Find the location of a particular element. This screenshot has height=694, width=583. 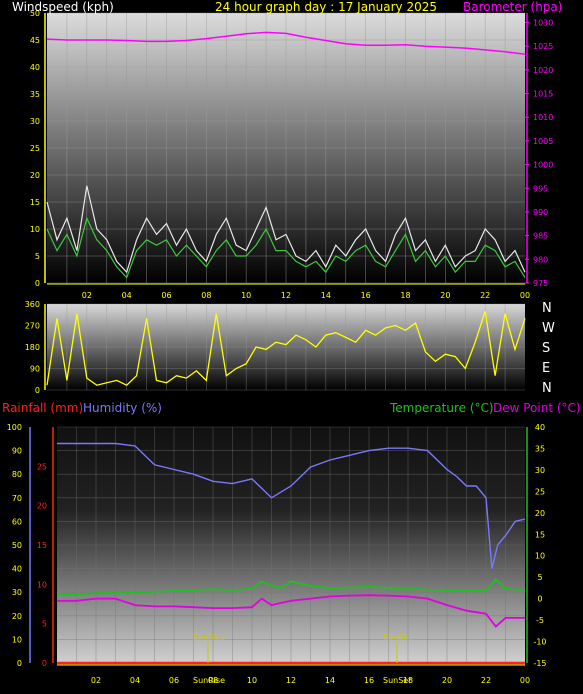

sunrise-label-axis: SunRise is located at coordinates (209, 680).